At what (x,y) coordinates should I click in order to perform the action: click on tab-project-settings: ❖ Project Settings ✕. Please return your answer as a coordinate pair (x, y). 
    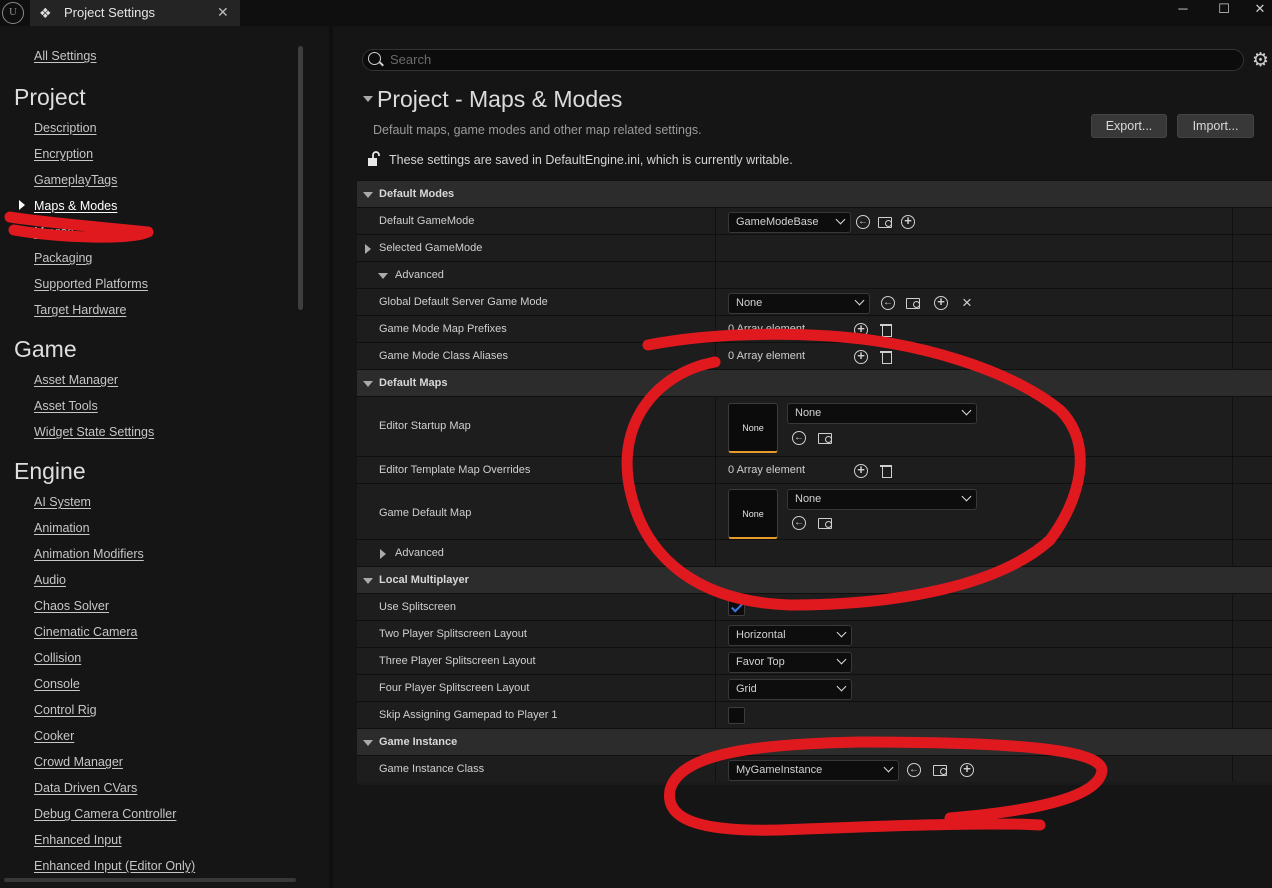
    Looking at the image, I should click on (135, 13).